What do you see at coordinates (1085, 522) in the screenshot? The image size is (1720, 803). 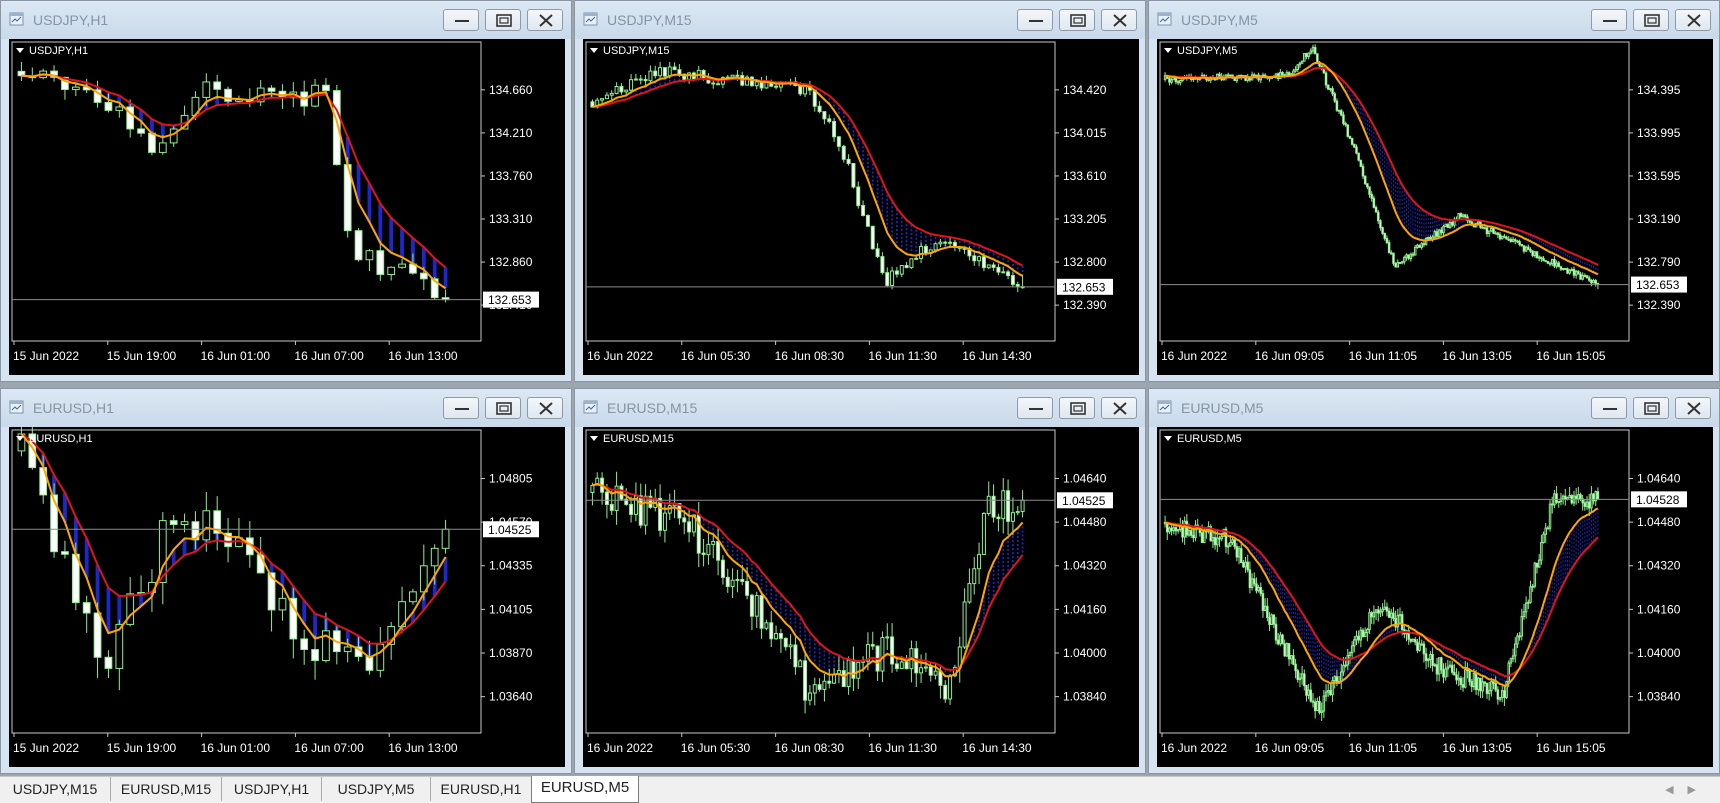 I see `y-tick-label: 1.04480` at bounding box center [1085, 522].